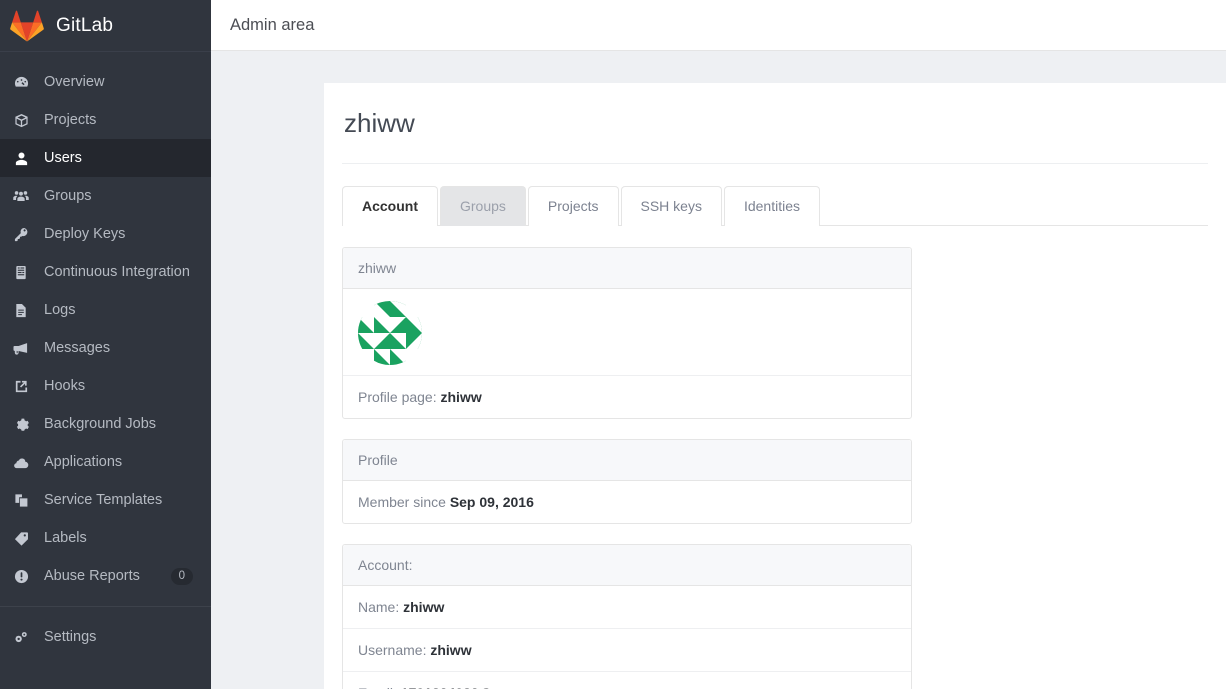 This screenshot has height=689, width=1226. I want to click on sidebar-item-overview: Overview, so click(105, 82).